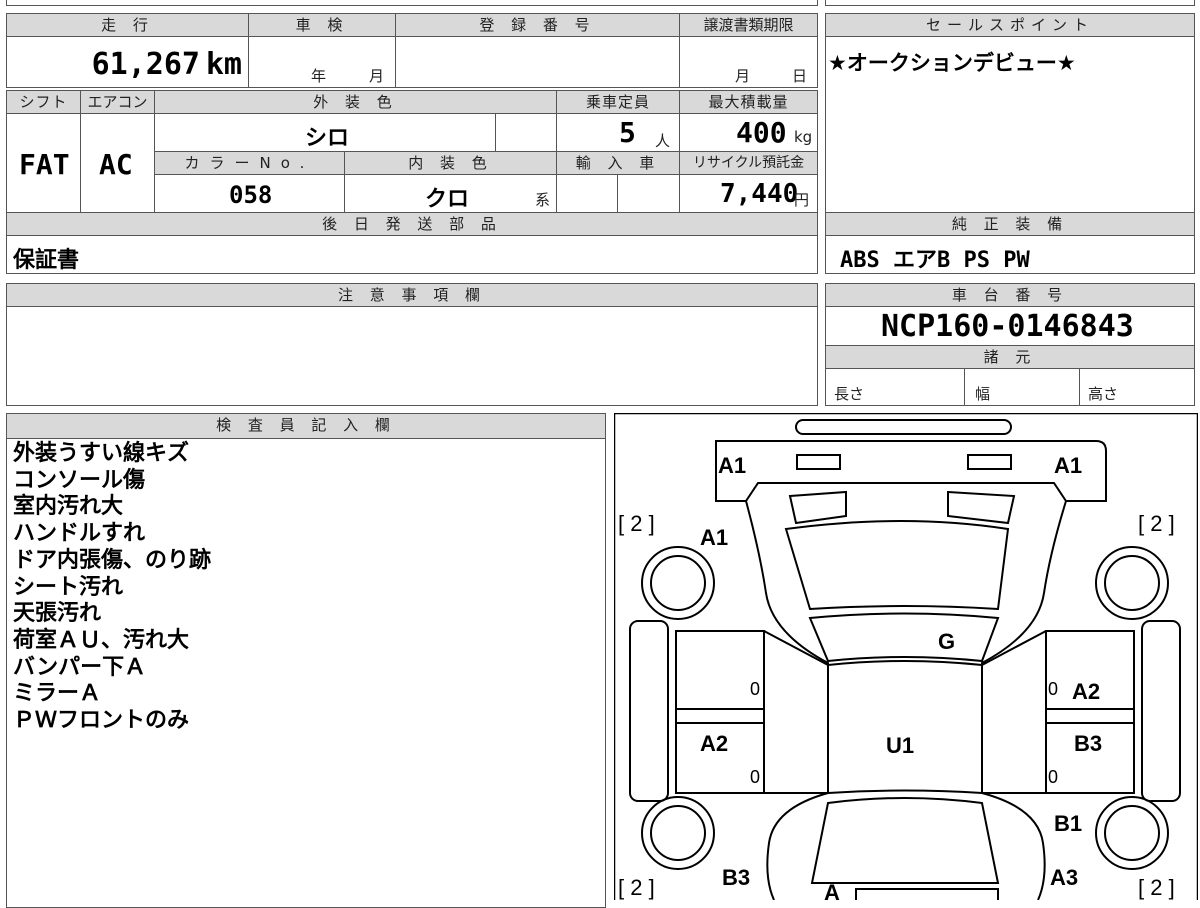  What do you see at coordinates (636, 887) in the screenshot?
I see `tire-depth-rear-left: [ 2 ]` at bounding box center [636, 887].